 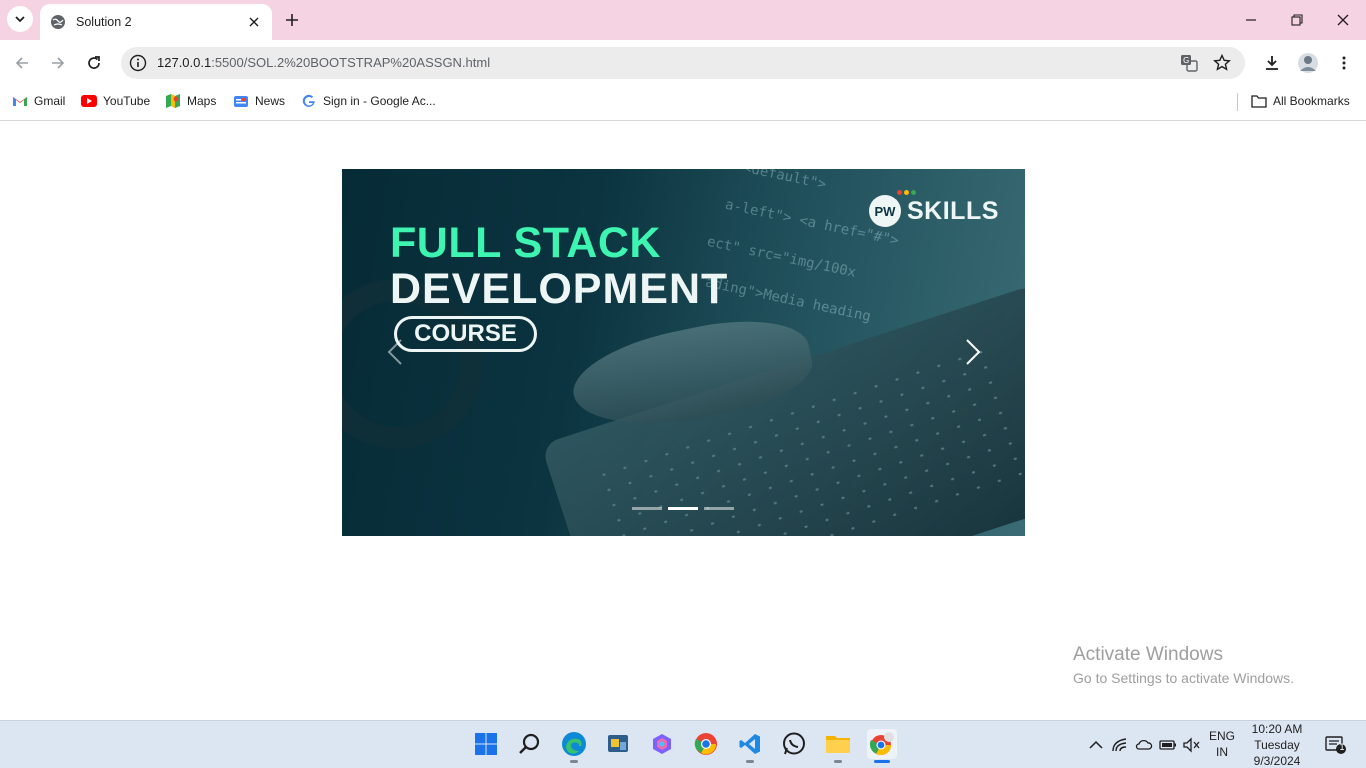 I want to click on taskbar-chrome-profile, so click(x=882, y=746).